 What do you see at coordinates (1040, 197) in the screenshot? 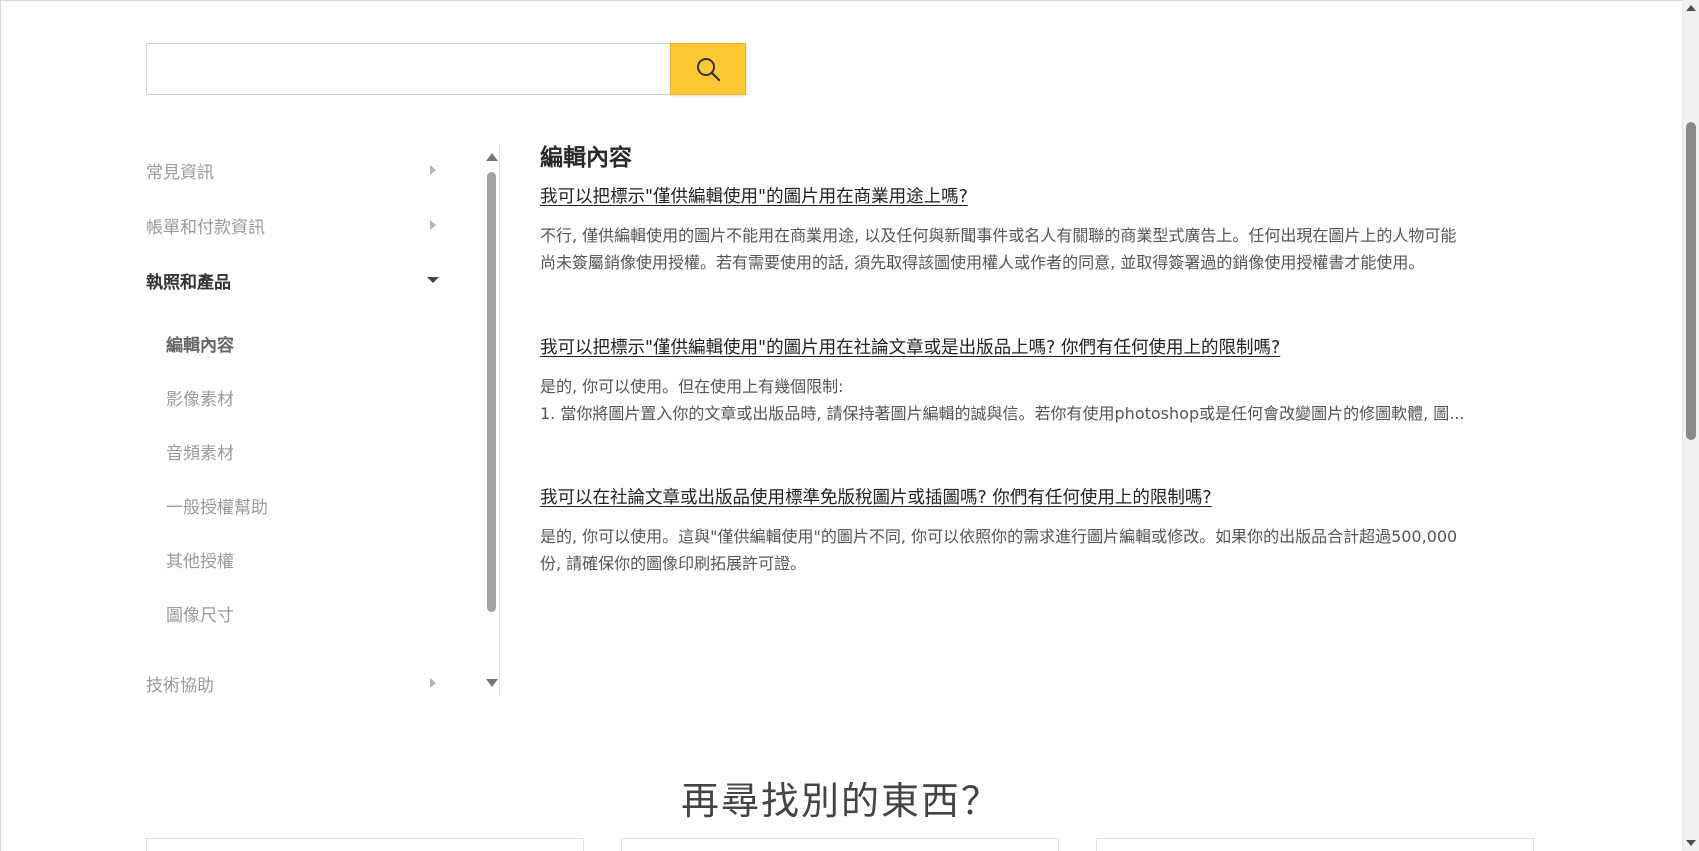
I see `faq-question-link: 我可以把標示"僅供編輯使用"的圖片用在商業用途上嗎?` at bounding box center [1040, 197].